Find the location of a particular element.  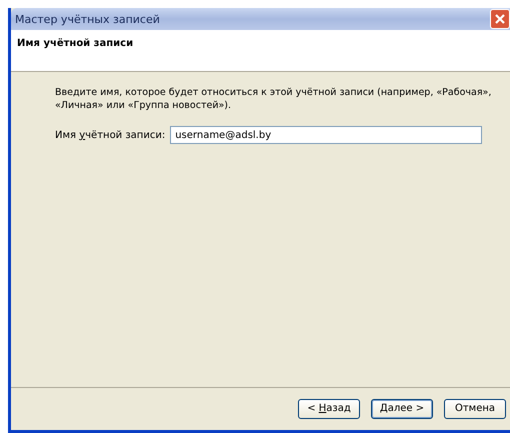

close-icon is located at coordinates (500, 19).